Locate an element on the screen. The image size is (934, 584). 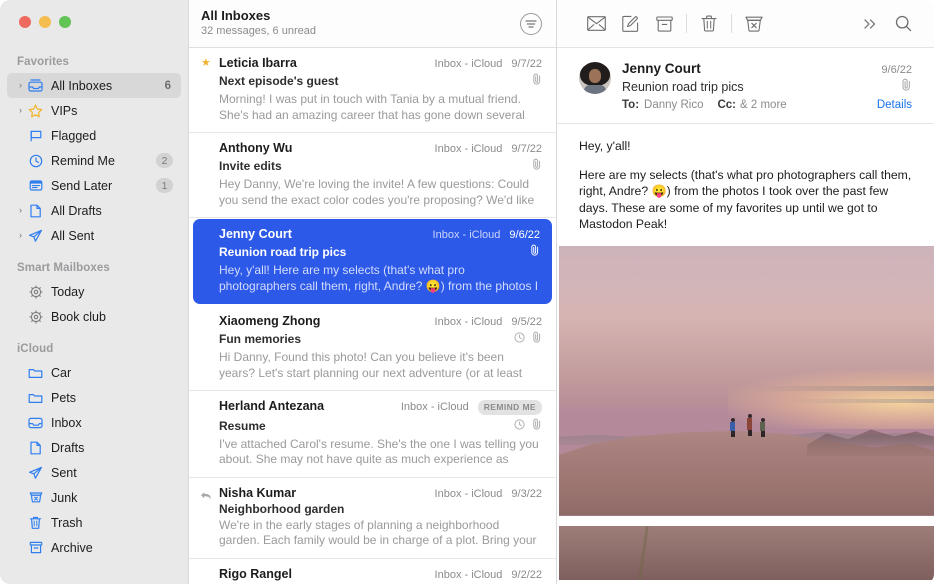
filter-icon is located at coordinates (531, 23).